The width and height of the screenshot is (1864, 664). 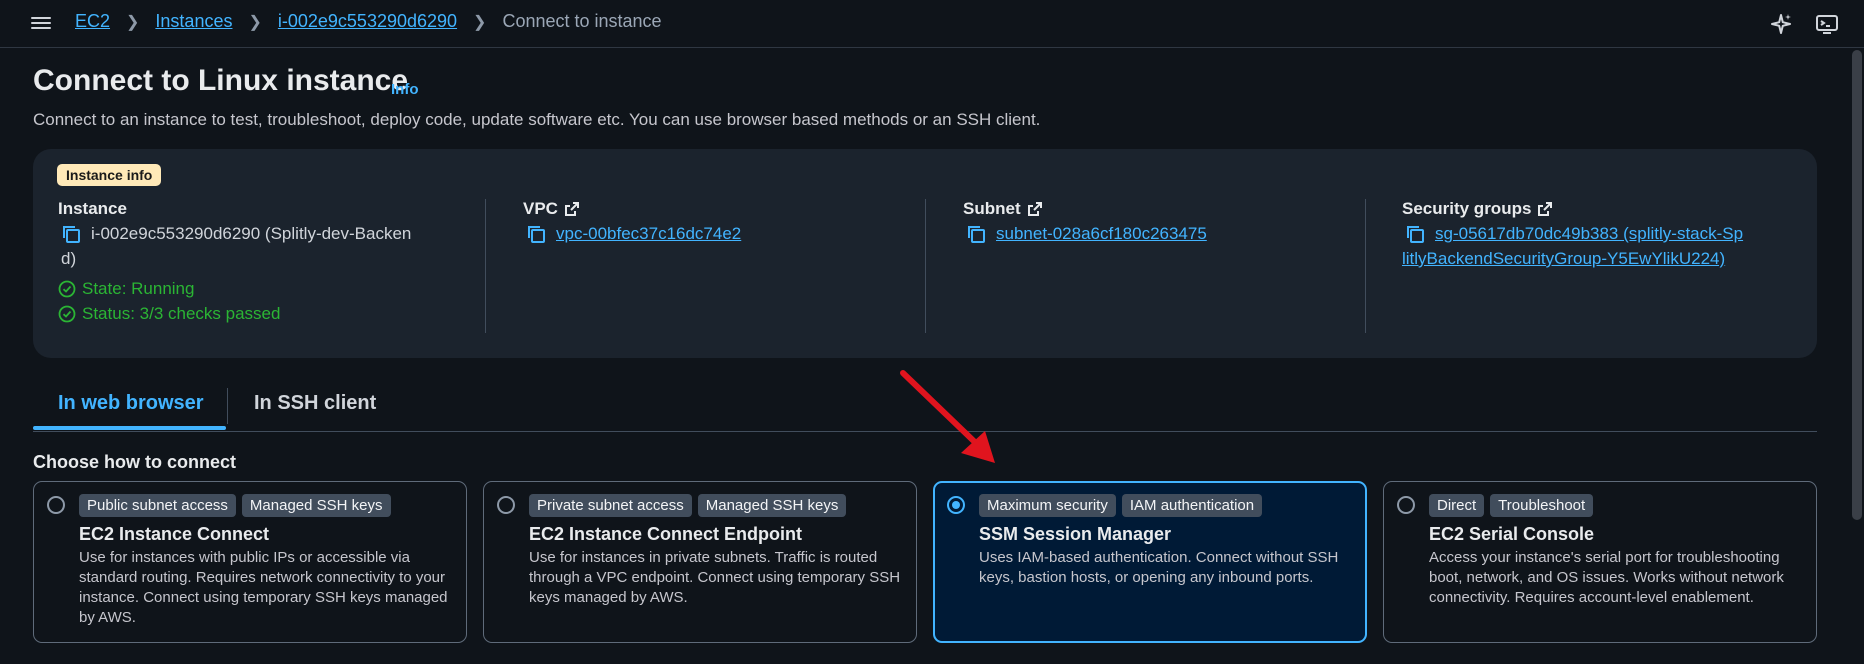 What do you see at coordinates (1075, 534) in the screenshot?
I see `option-title: SSM Session Manager` at bounding box center [1075, 534].